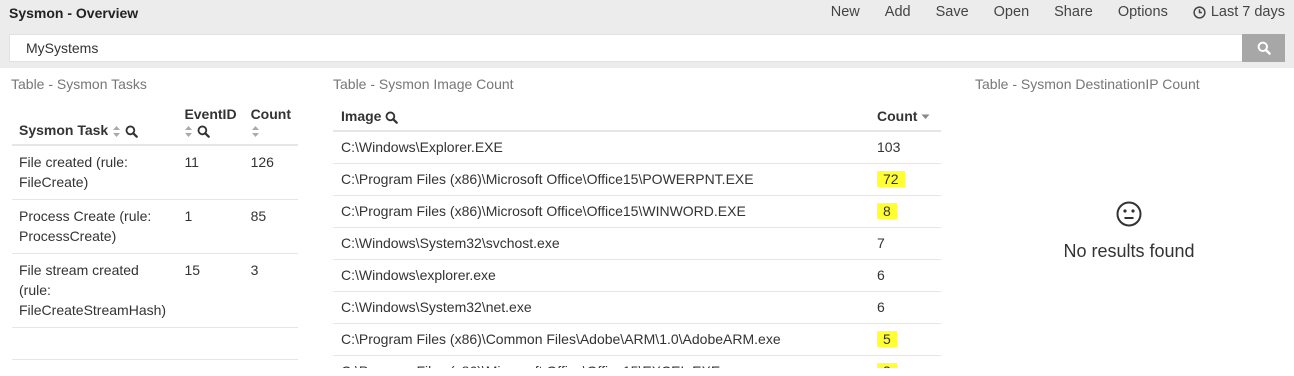 The height and width of the screenshot is (376, 1294). What do you see at coordinates (79, 84) in the screenshot?
I see `panel-title-tasks: Table - Sysmon Tasks` at bounding box center [79, 84].